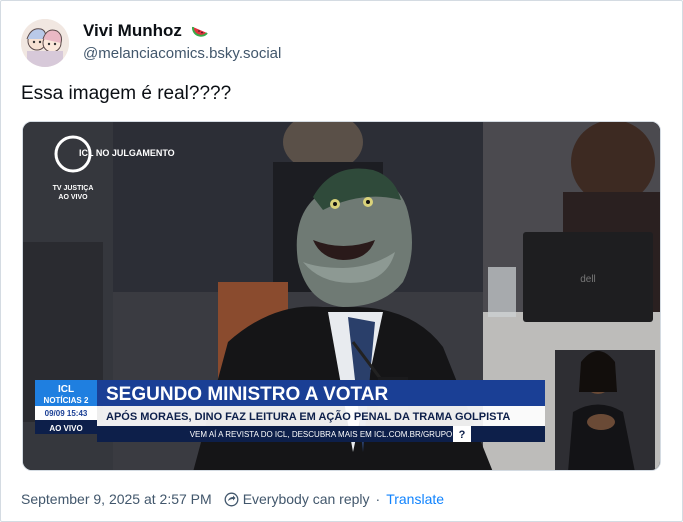 Image resolution: width=683 pixels, height=522 pixels. I want to click on headline-text: SEGUNDO MINISTRO A VOTAR, so click(247, 394).